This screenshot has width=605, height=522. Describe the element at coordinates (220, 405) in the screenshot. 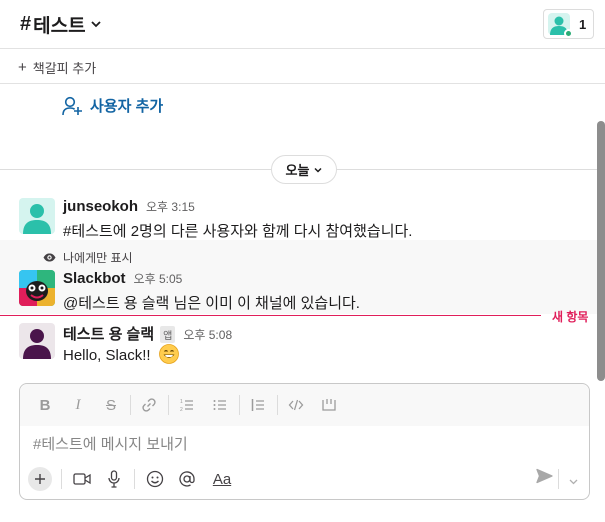

I see `bullet-list-icon` at that location.